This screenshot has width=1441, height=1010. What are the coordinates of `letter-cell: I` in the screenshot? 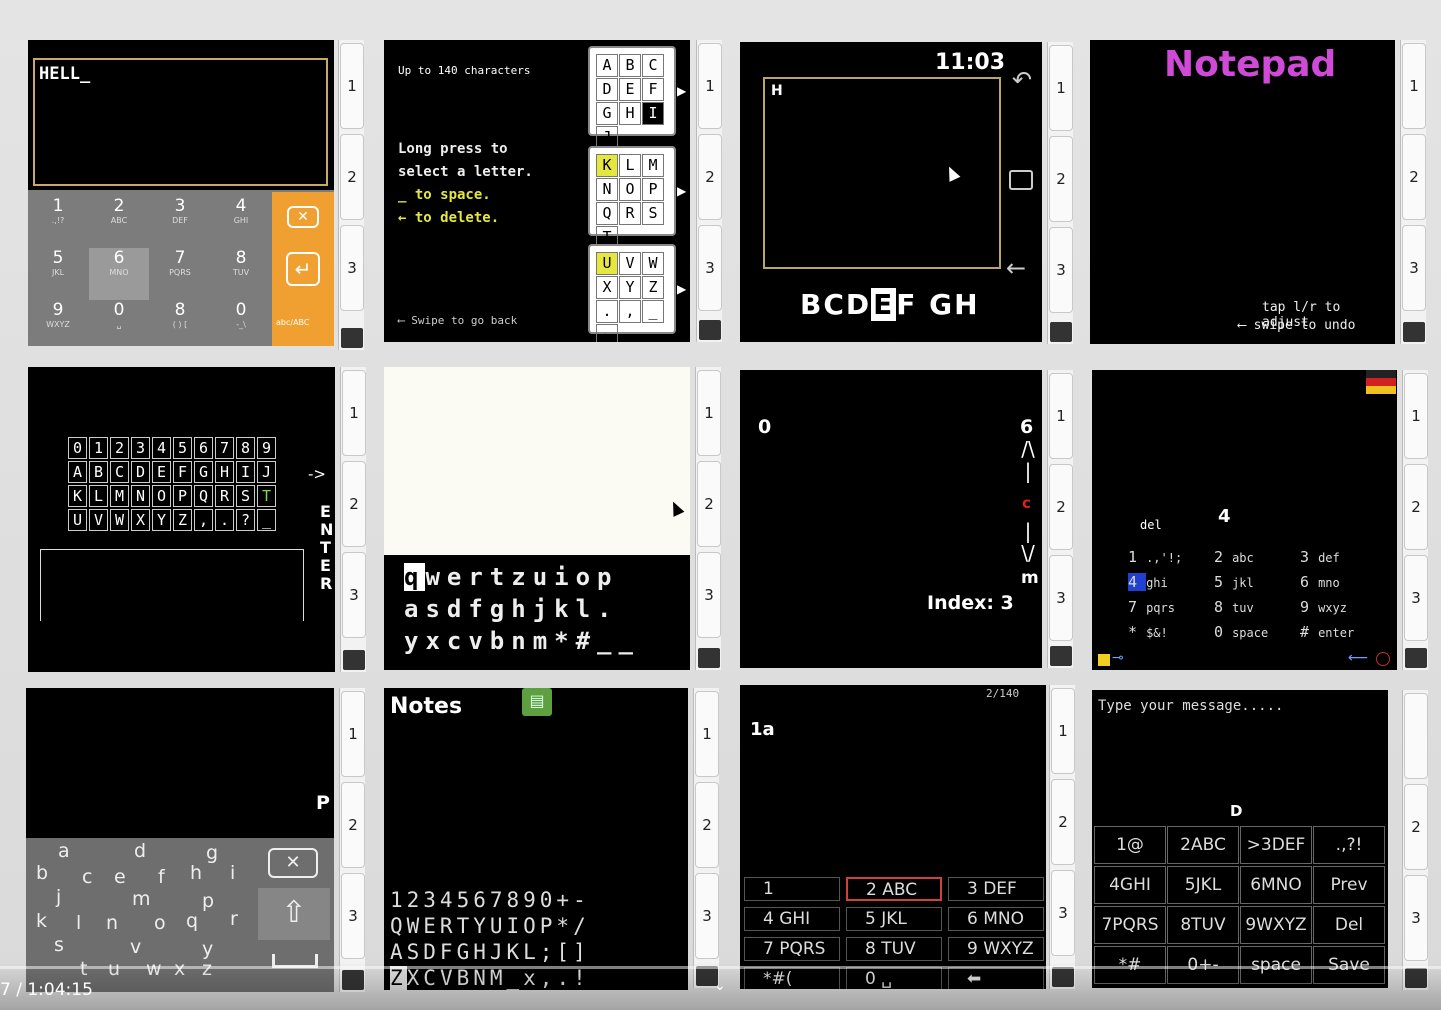 It's located at (653, 113).